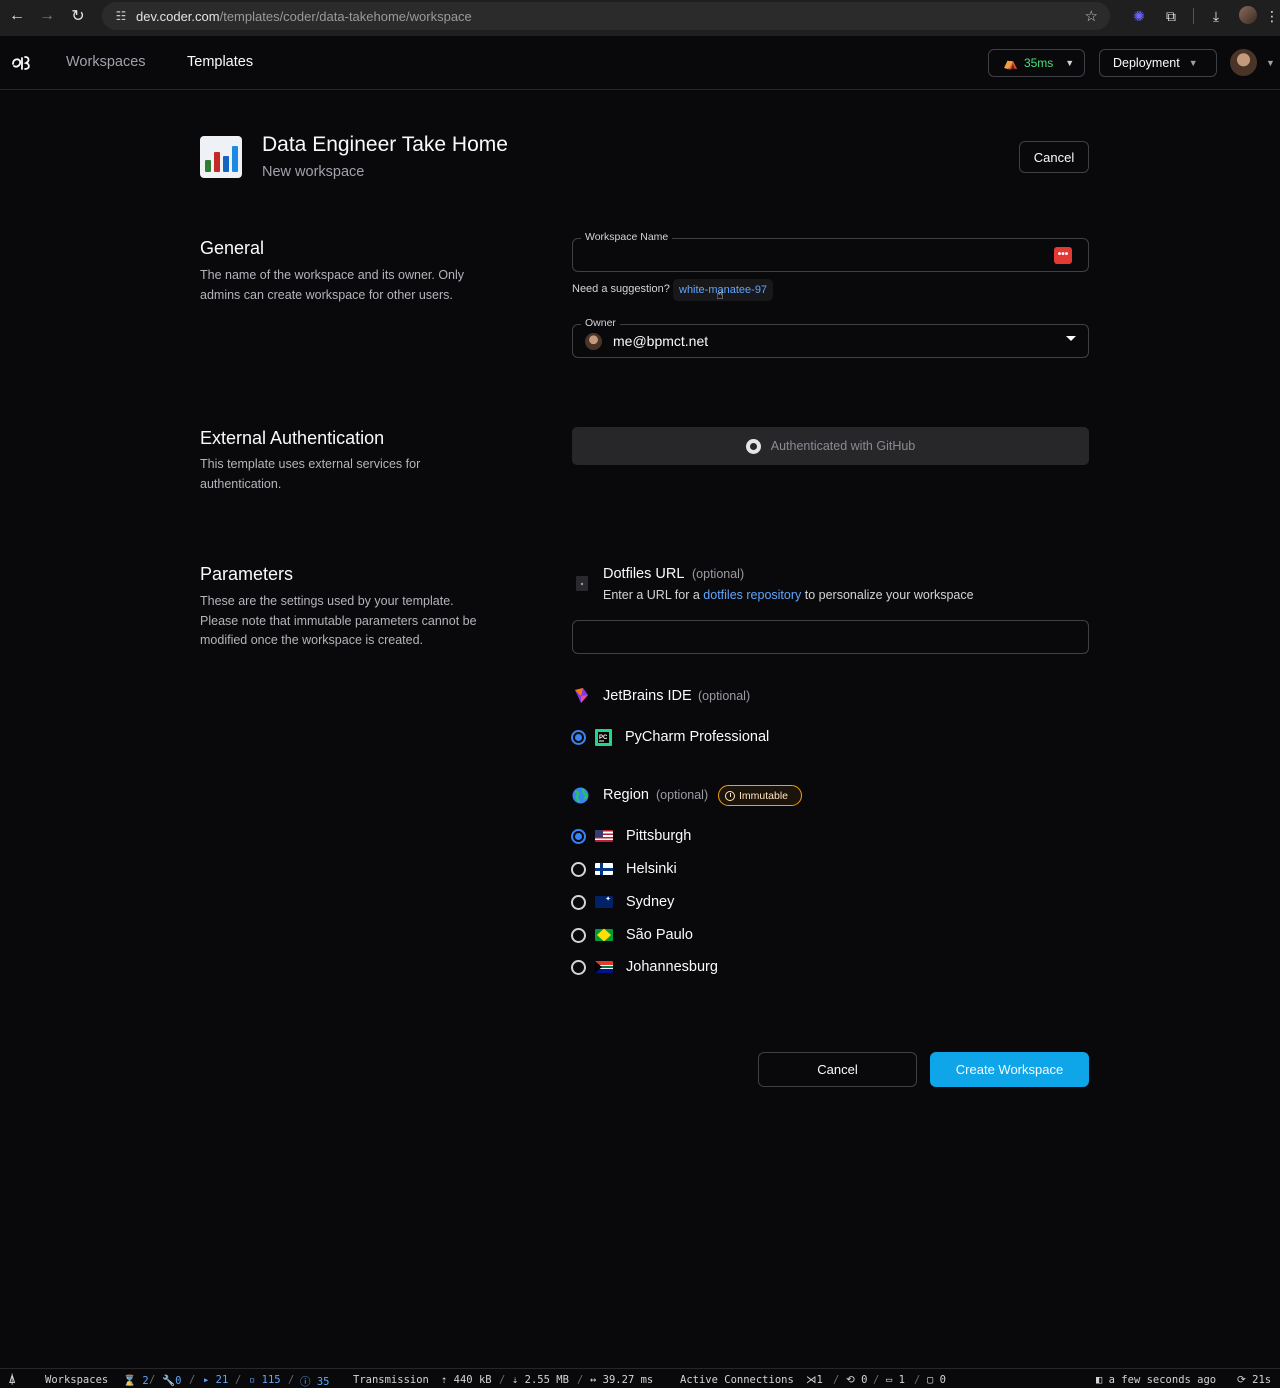  Describe the element at coordinates (17, 16) in the screenshot. I see `back-icon: ←` at that location.